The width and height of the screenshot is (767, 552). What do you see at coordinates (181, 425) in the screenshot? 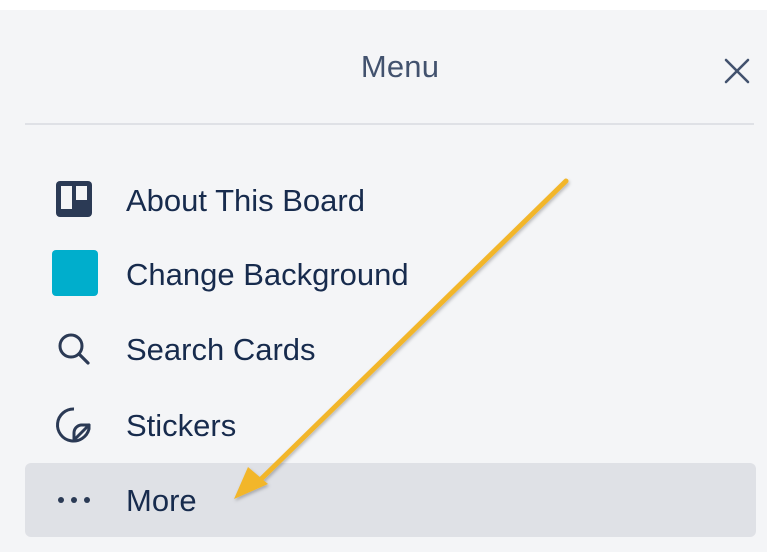
I see `menu-item-label: Stickers` at bounding box center [181, 425].